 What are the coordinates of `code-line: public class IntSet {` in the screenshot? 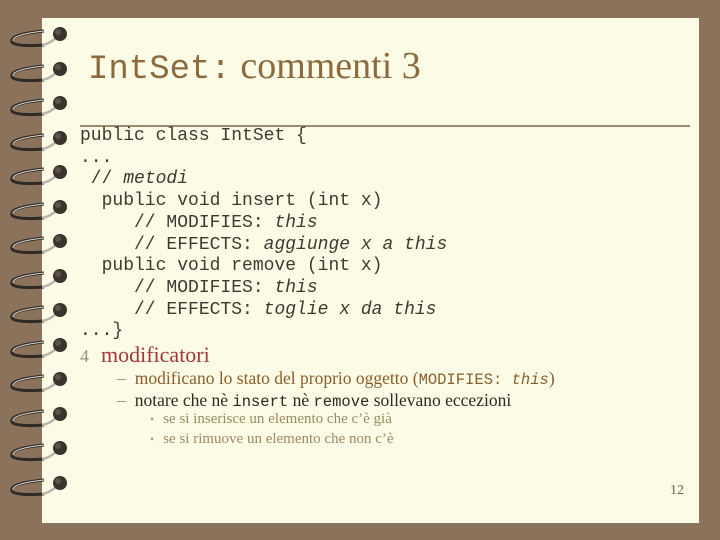 It's located at (263, 137).